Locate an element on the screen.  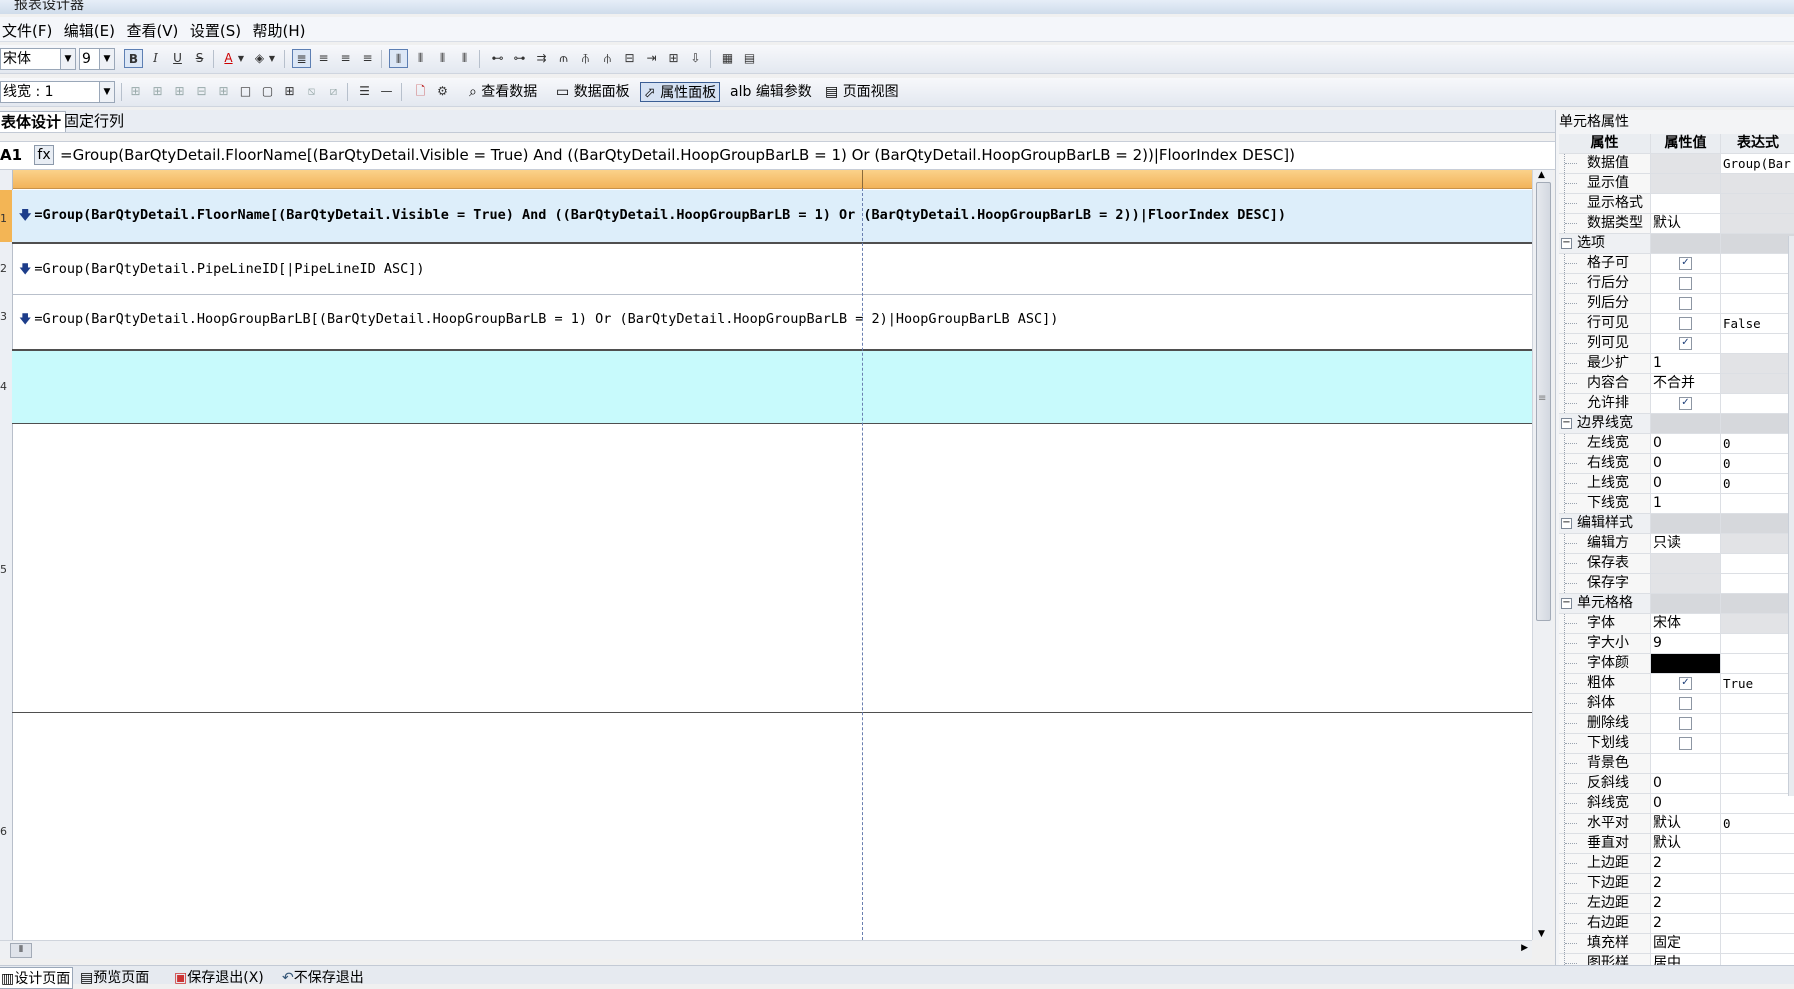
category-name: − 单元格格 is located at coordinates (1605, 603).